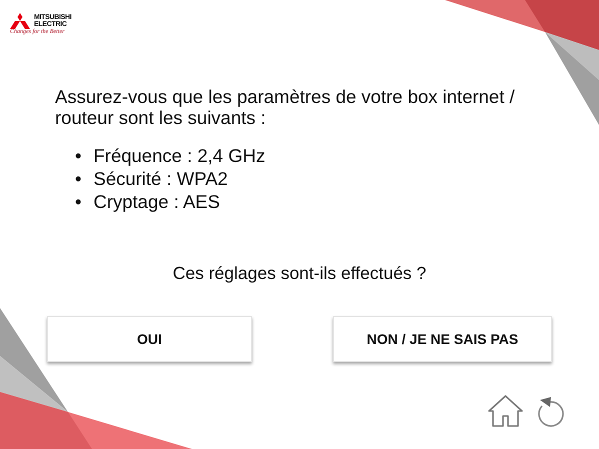 The height and width of the screenshot is (449, 599). What do you see at coordinates (20, 21) in the screenshot?
I see `logo-icon` at bounding box center [20, 21].